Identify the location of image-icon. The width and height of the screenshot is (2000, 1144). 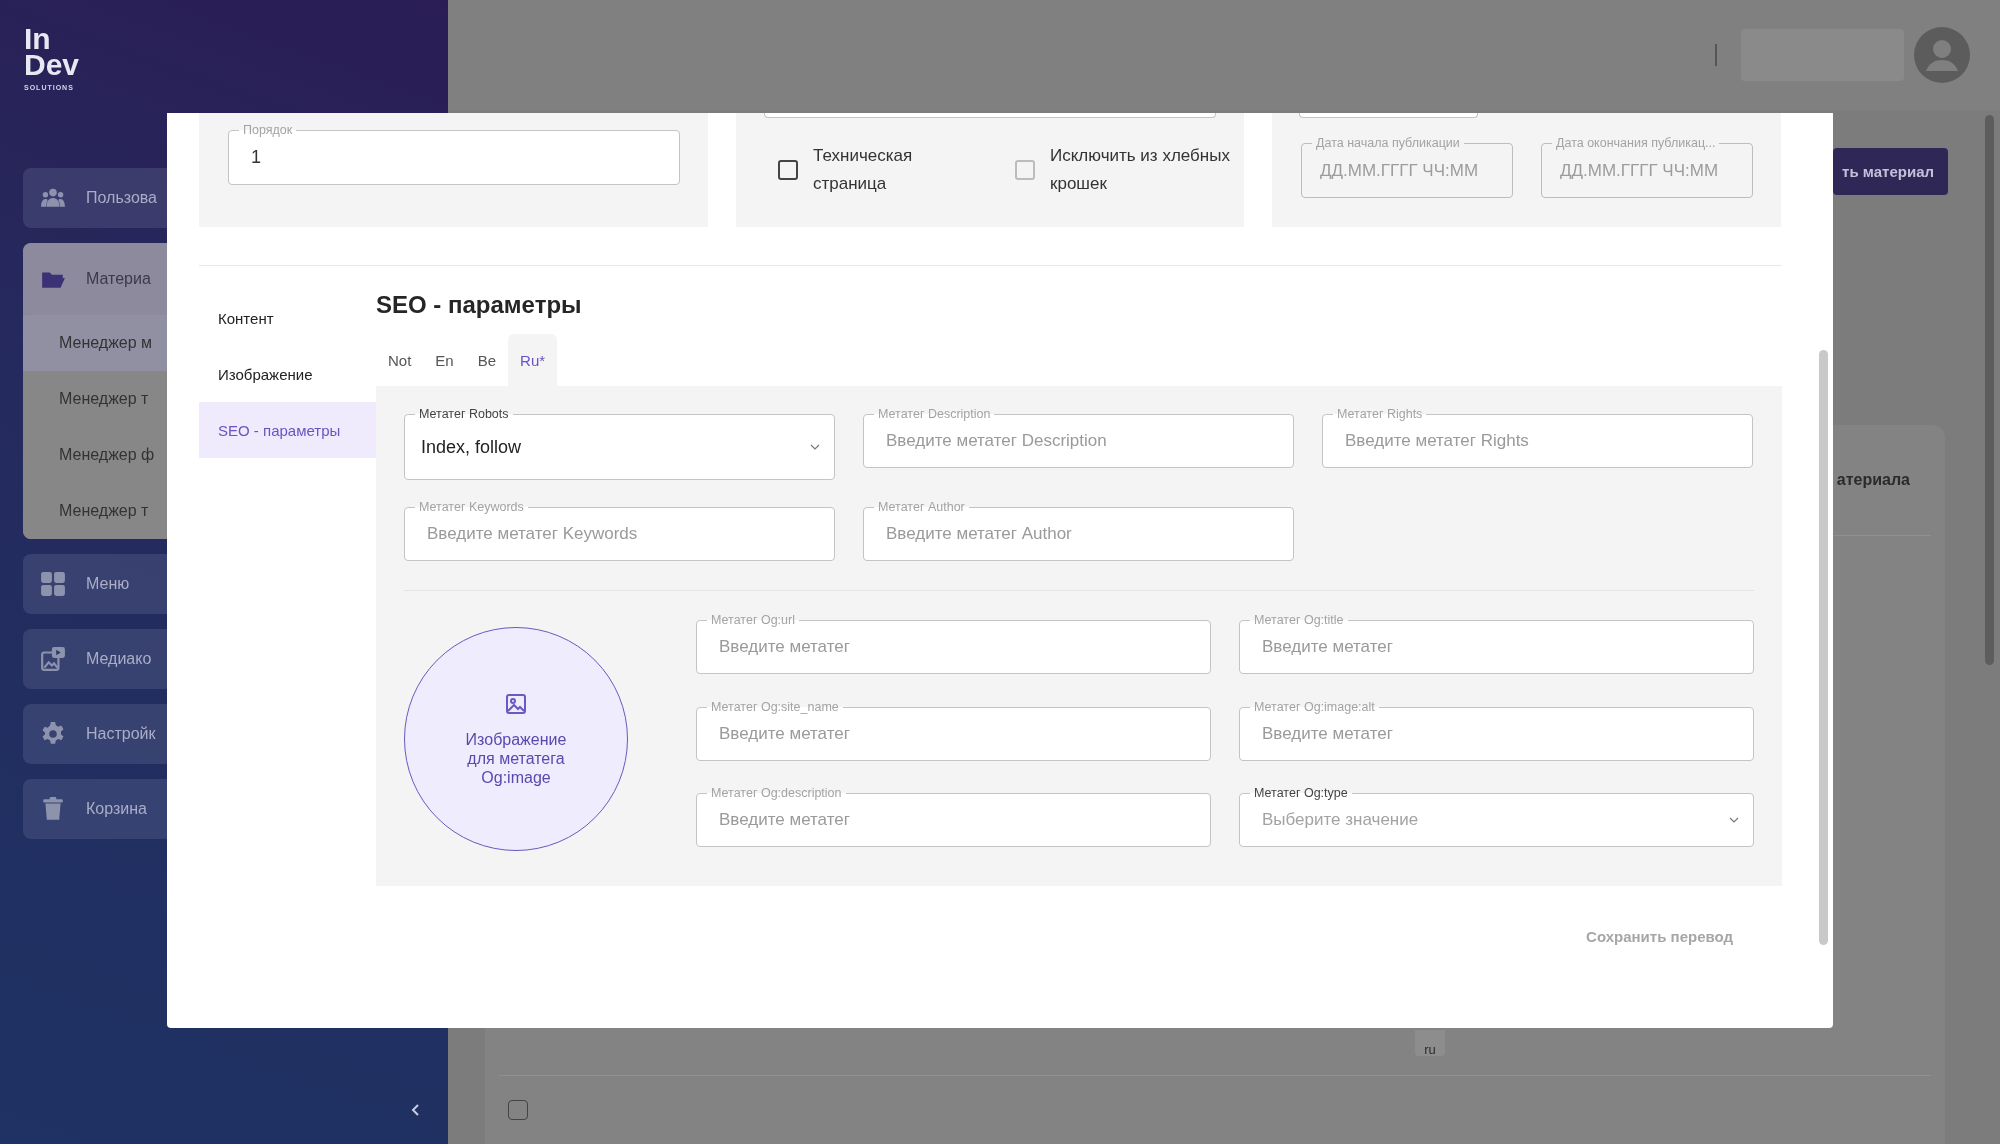
(516, 703).